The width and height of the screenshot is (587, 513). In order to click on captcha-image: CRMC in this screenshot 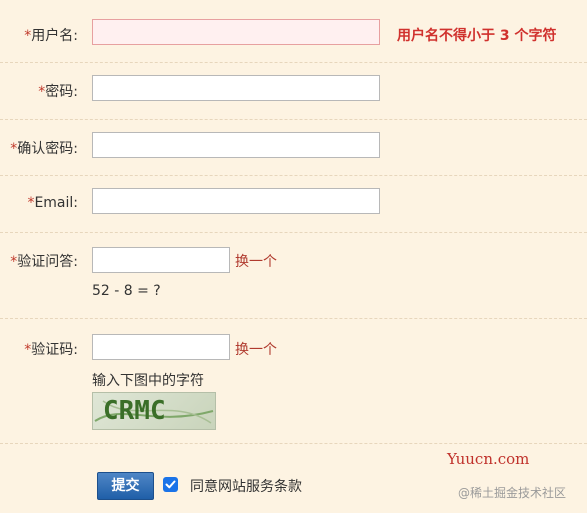, I will do `click(154, 411)`.